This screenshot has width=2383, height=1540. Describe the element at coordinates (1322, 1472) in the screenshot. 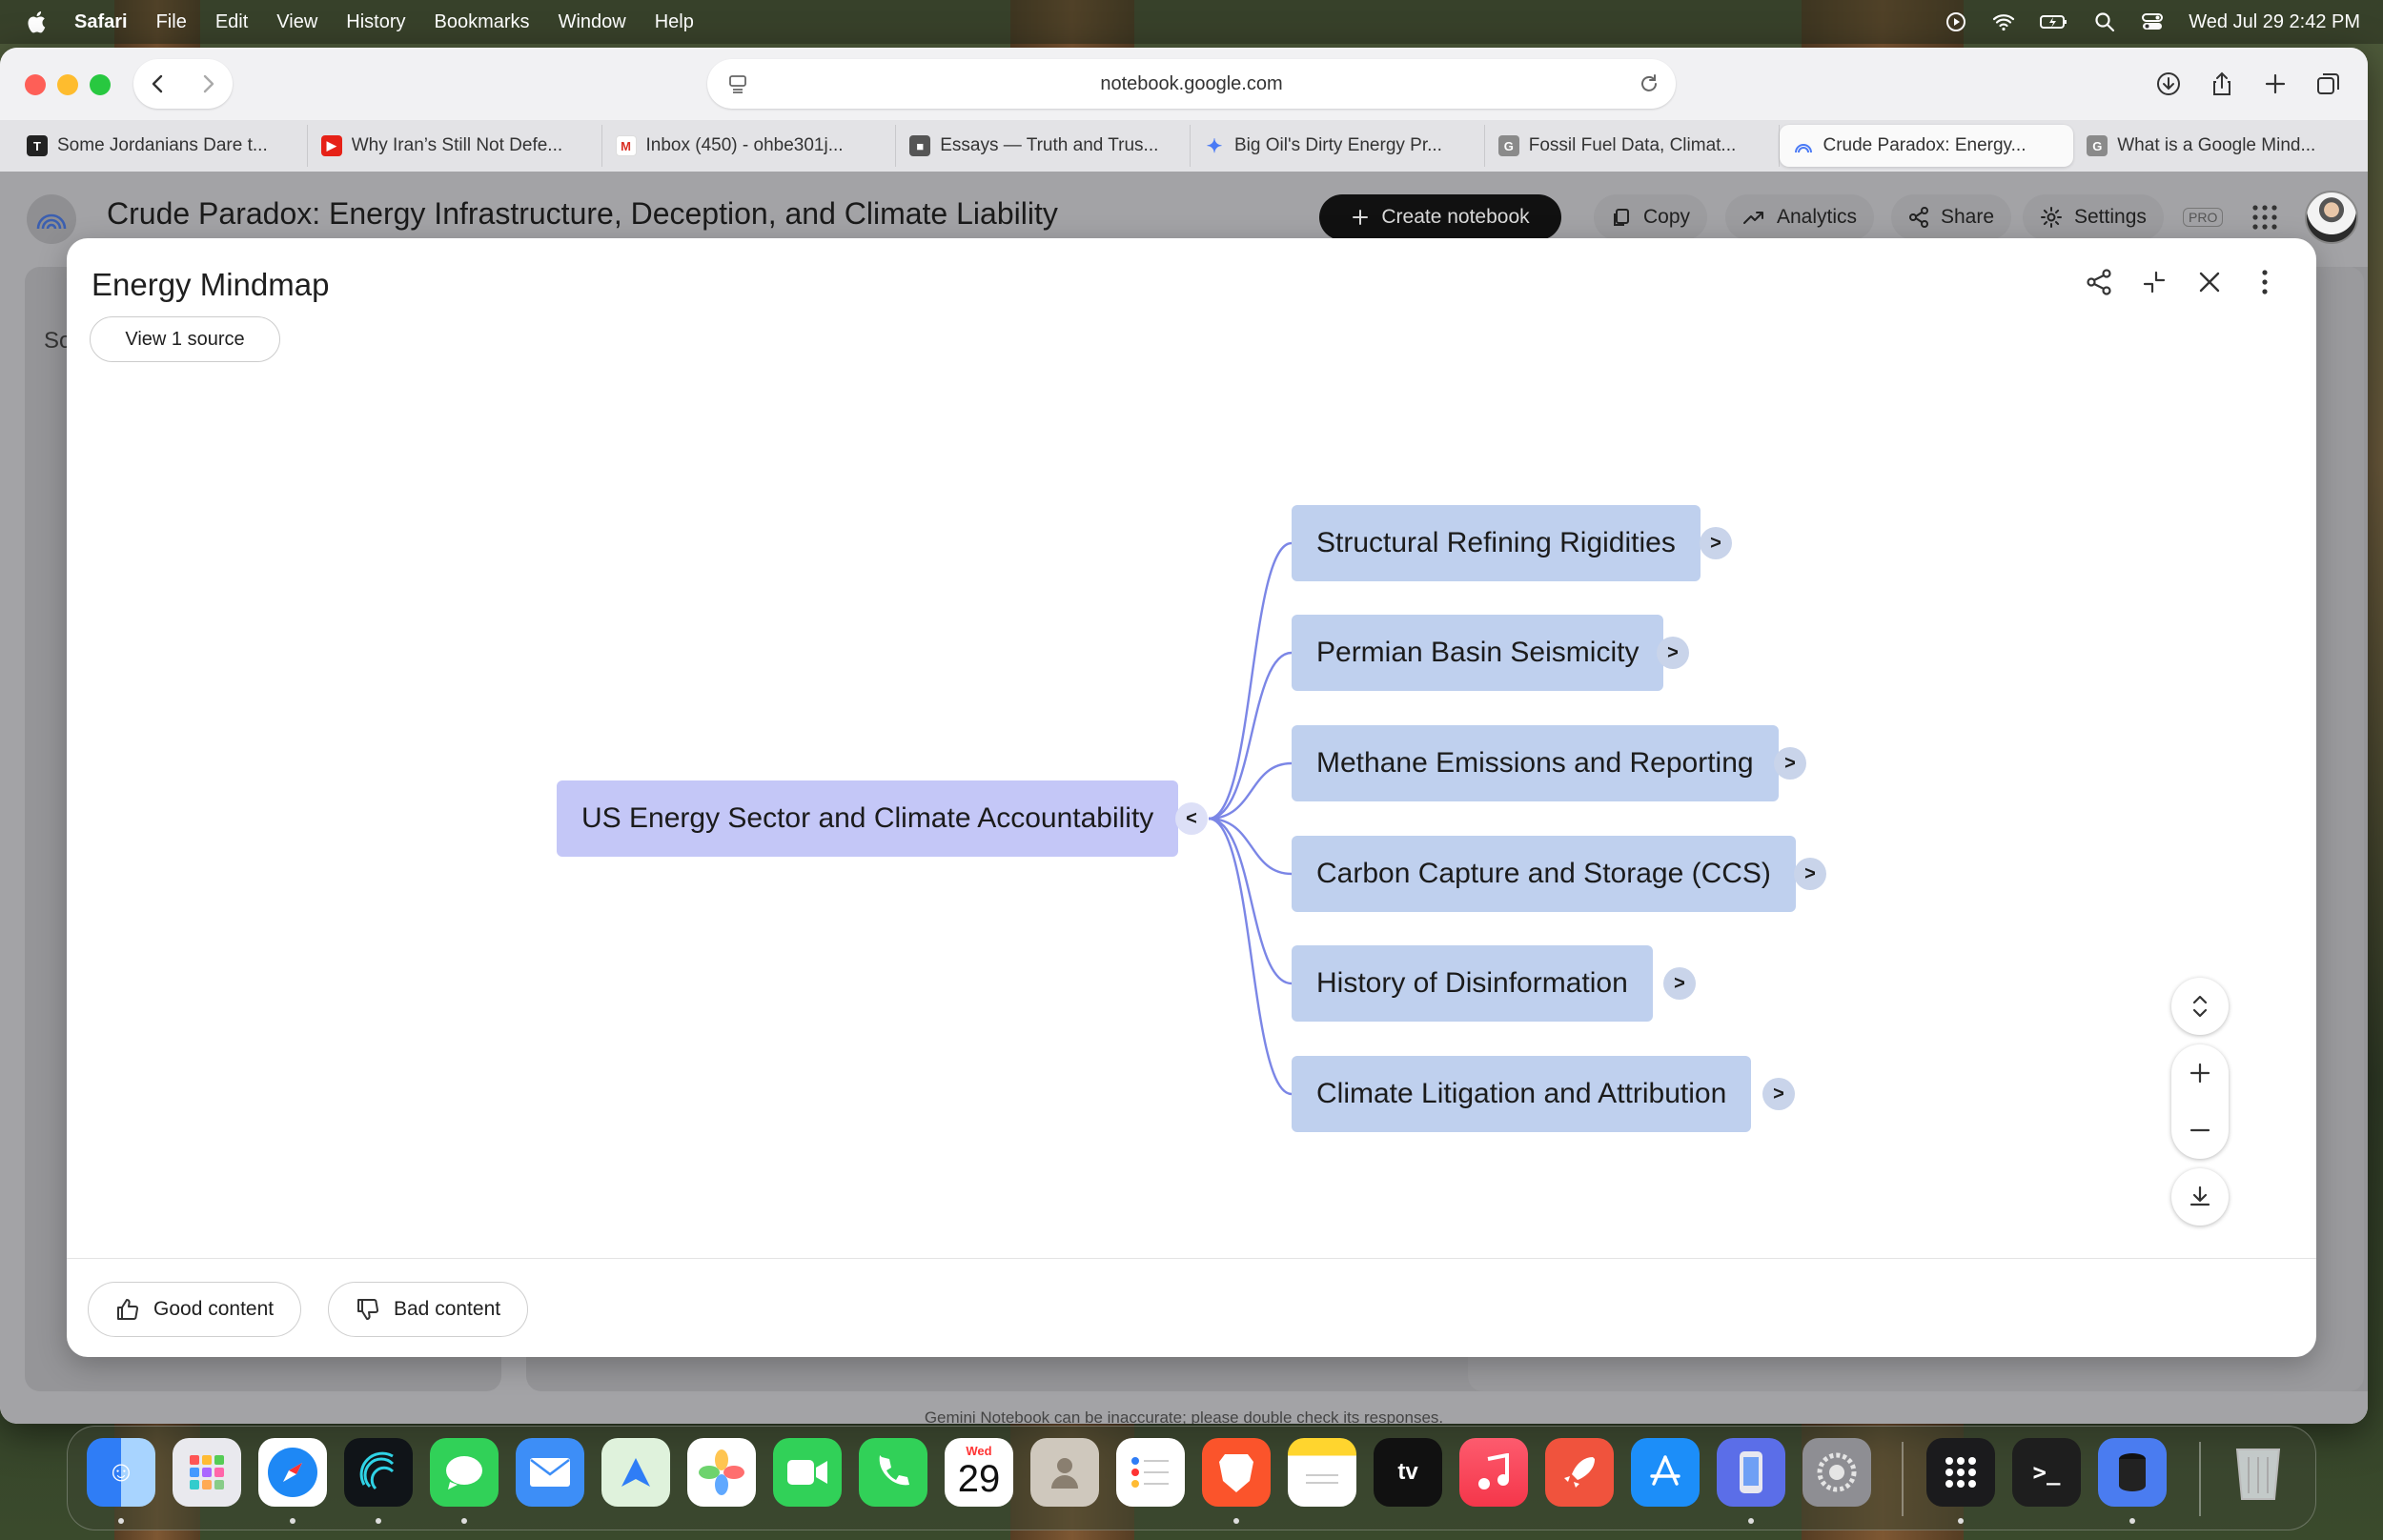

I see `notes-icon` at that location.